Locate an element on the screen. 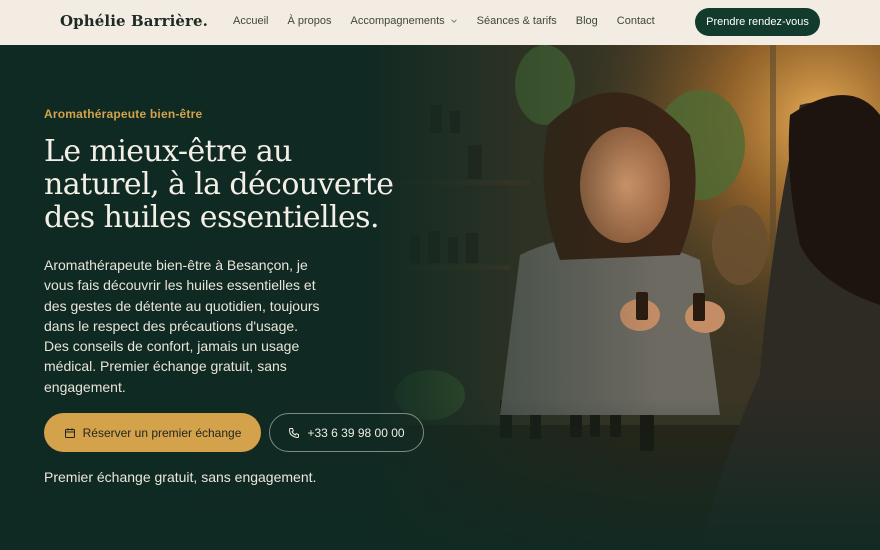 This screenshot has width=880, height=550. hero-eyebrow: Aromathérapeute bien-être is located at coordinates (123, 114).